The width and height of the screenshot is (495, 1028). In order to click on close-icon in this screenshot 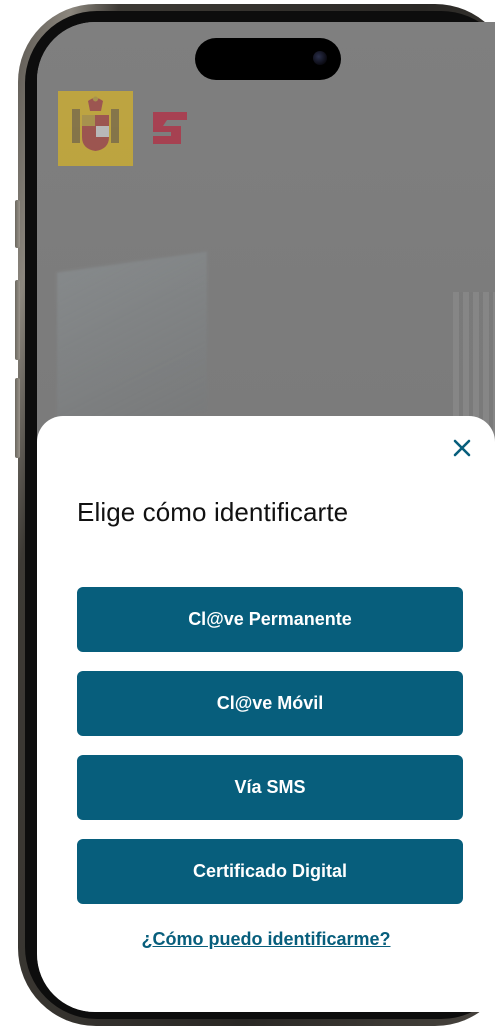, I will do `click(462, 448)`.